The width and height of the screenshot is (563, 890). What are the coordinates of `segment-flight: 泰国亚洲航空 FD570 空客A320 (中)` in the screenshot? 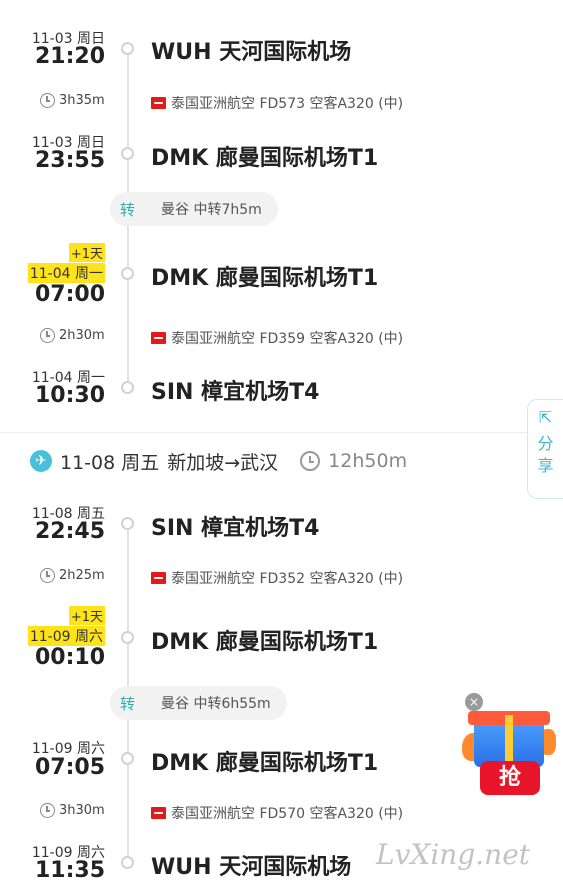 It's located at (277, 813).